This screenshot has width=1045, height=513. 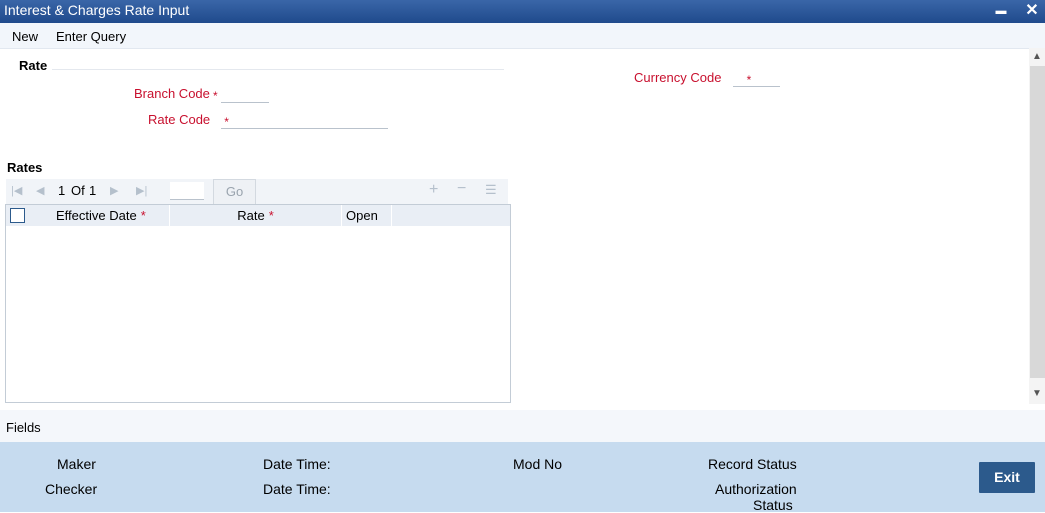 What do you see at coordinates (752, 464) in the screenshot?
I see `record-status-label: Record Status` at bounding box center [752, 464].